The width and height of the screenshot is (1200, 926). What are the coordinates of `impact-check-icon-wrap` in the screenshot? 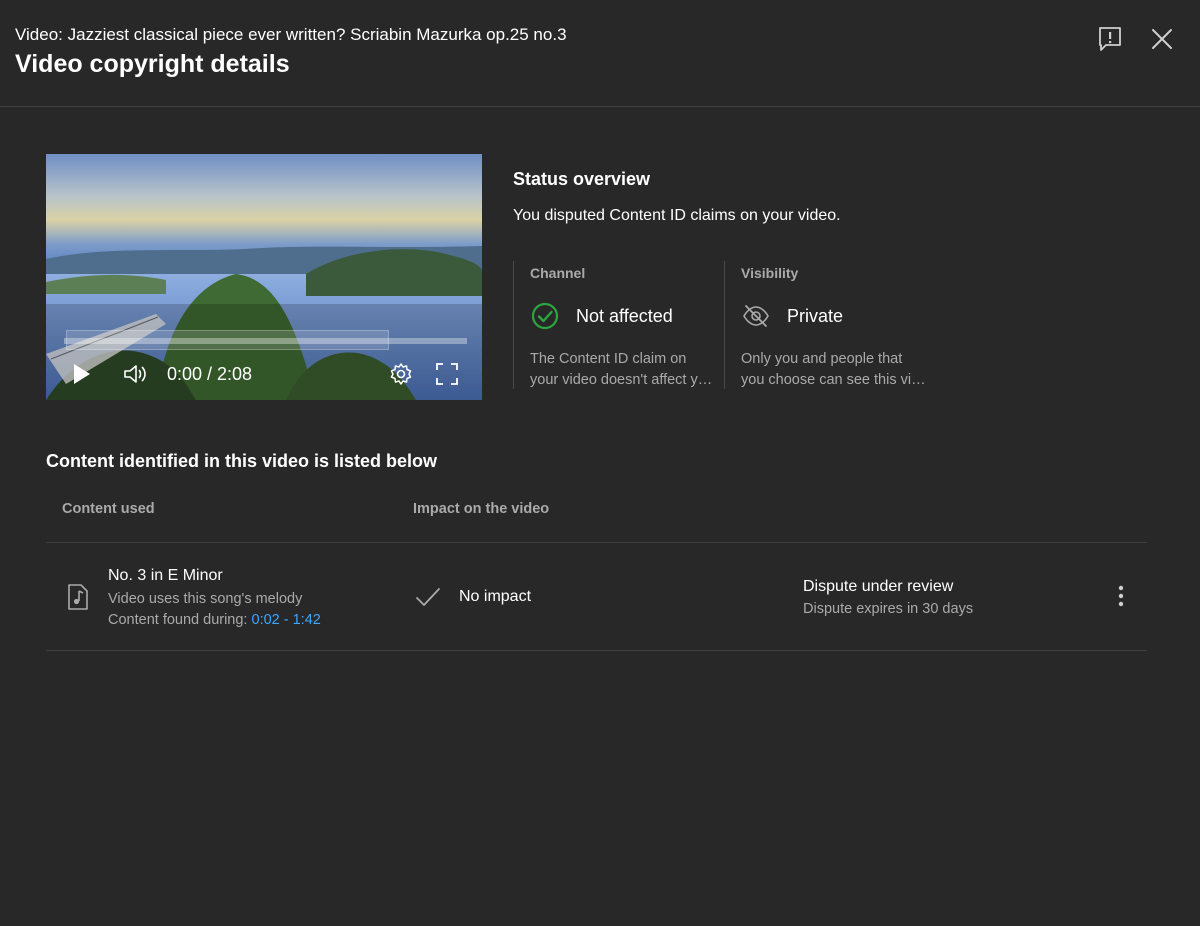 It's located at (428, 597).